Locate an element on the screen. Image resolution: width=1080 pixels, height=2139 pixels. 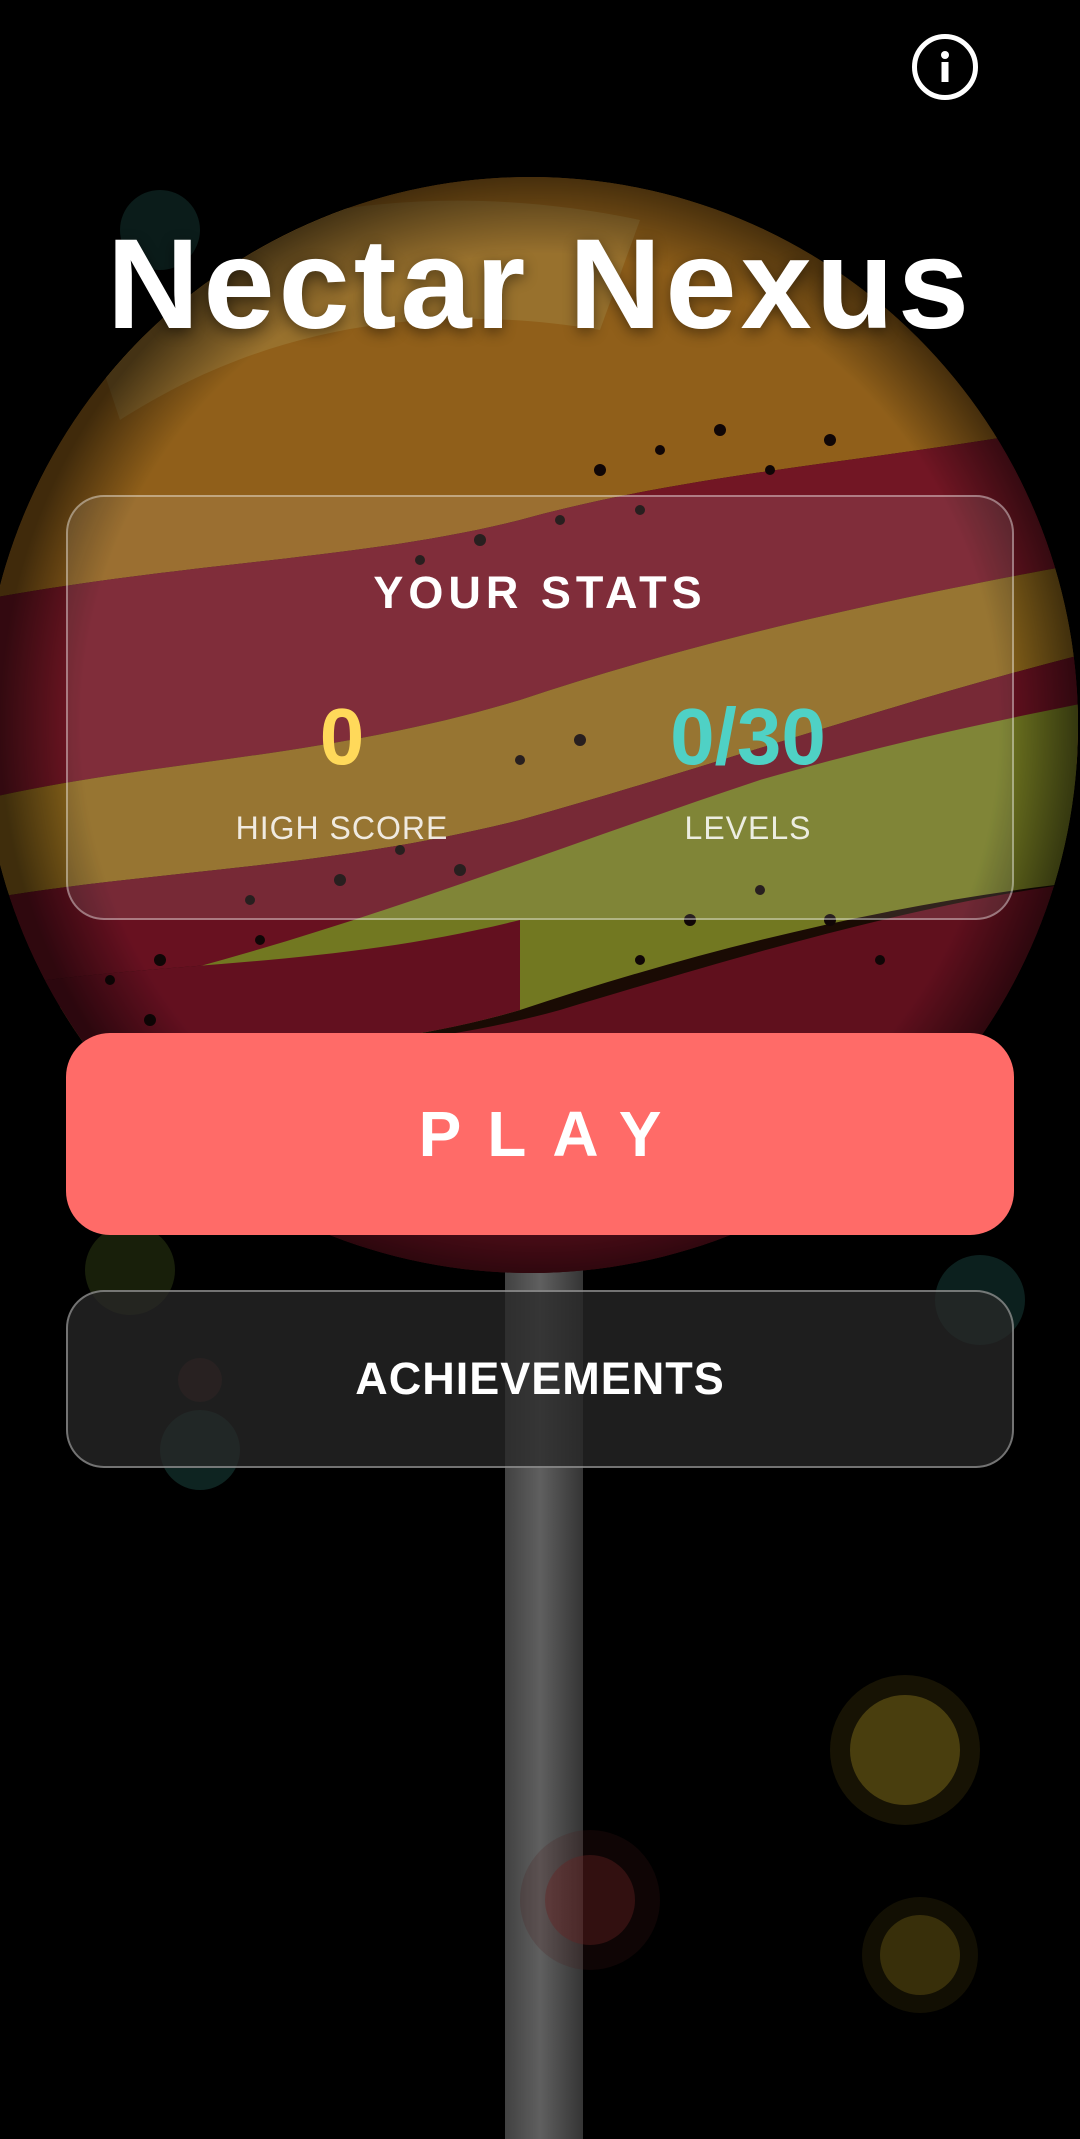
achievements-button: ACHIEVEMENTS is located at coordinates (540, 1379).